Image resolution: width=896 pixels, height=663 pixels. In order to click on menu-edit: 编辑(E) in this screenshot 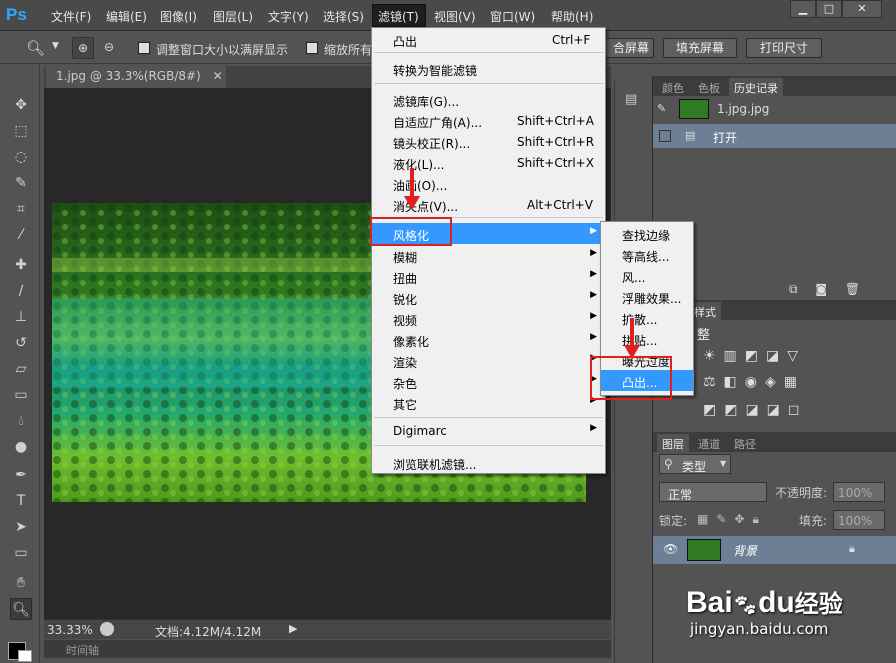, I will do `click(126, 16)`.